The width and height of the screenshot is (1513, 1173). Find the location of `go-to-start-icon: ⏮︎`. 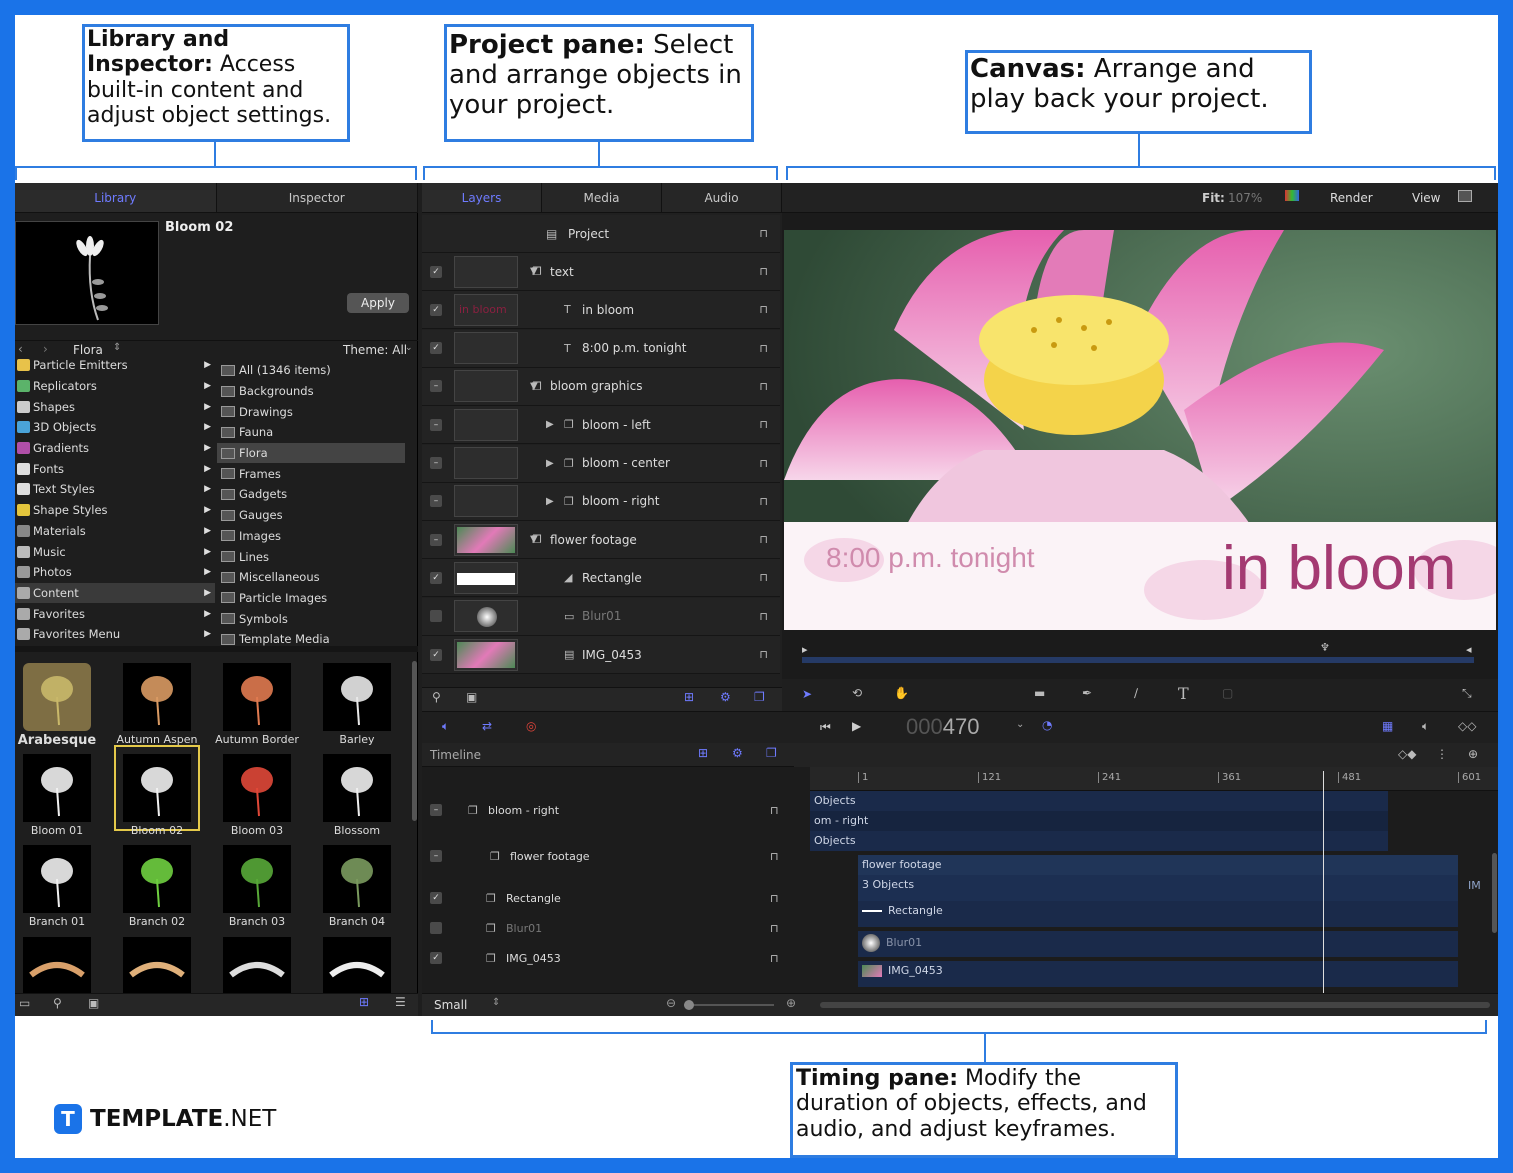

go-to-start-icon: ⏮︎ is located at coordinates (825, 727).